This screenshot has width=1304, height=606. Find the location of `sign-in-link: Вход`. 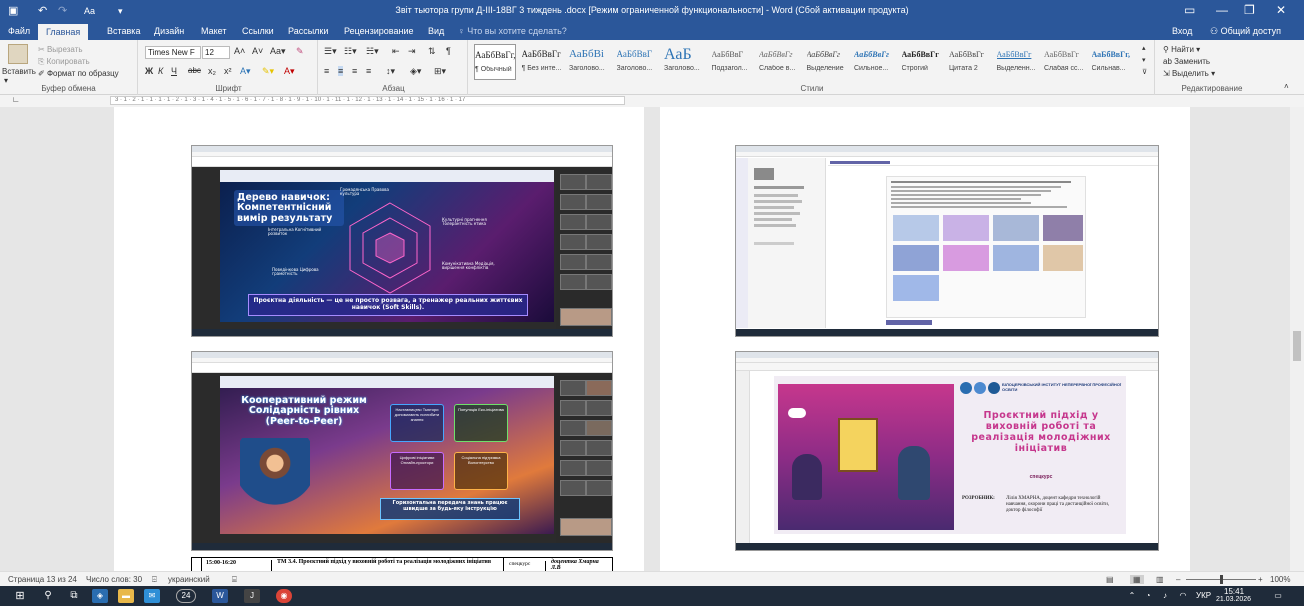

sign-in-link: Вход is located at coordinates (1182, 31).